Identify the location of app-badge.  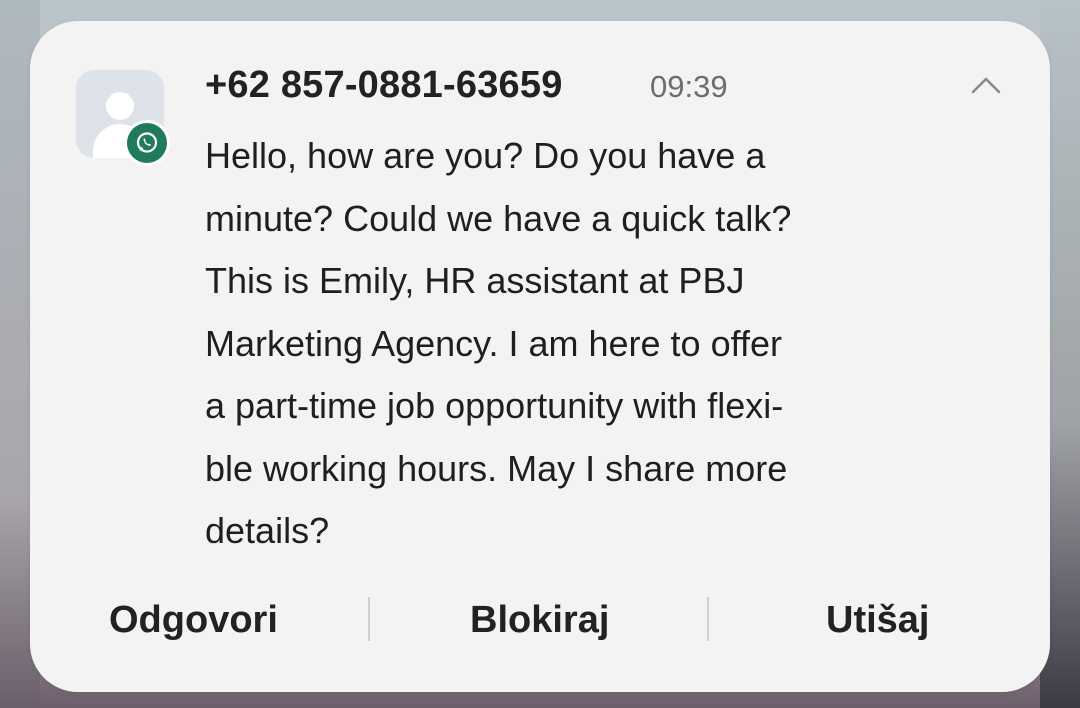
(147, 143).